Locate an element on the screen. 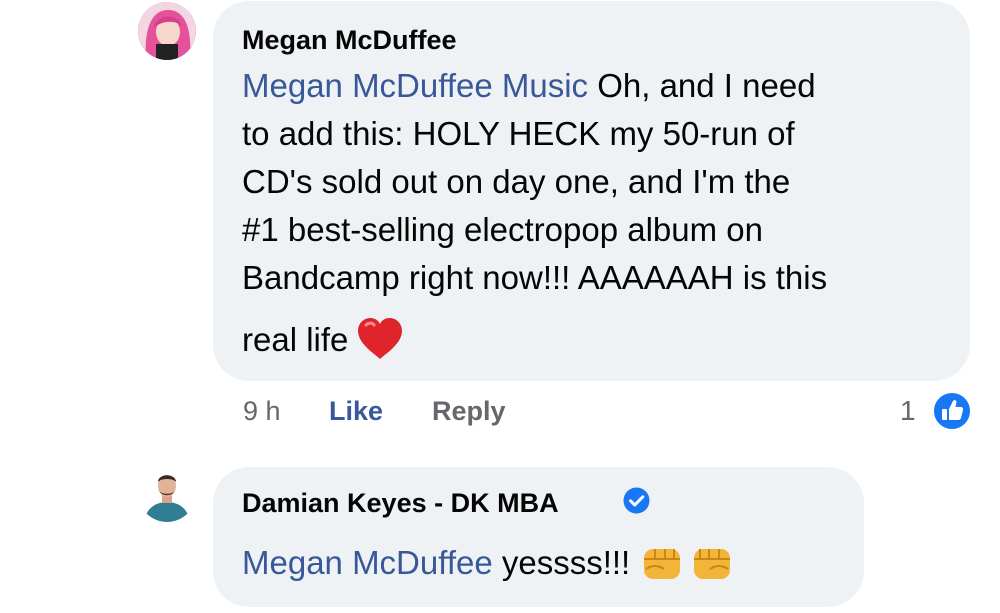  reply-button: Reply is located at coordinates (469, 411).